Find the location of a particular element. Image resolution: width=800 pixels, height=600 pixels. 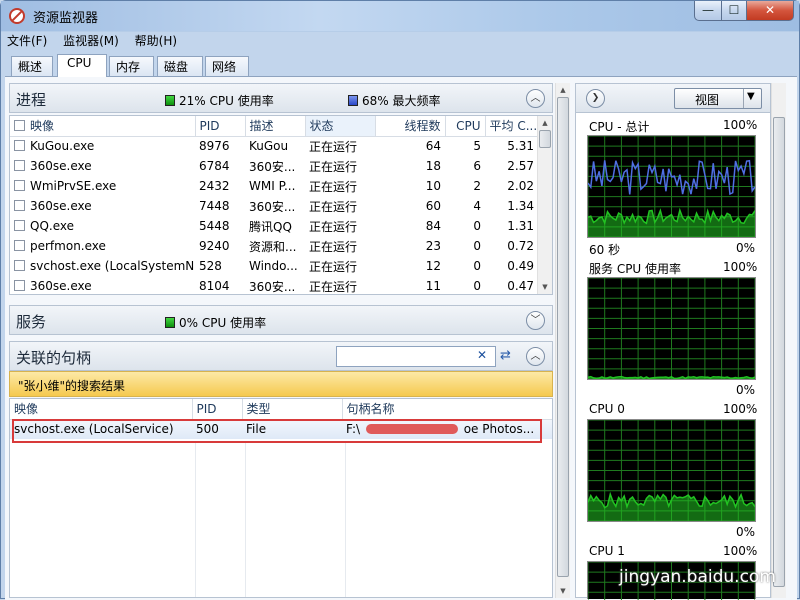

col-cpu: CPU is located at coordinates (465, 126).